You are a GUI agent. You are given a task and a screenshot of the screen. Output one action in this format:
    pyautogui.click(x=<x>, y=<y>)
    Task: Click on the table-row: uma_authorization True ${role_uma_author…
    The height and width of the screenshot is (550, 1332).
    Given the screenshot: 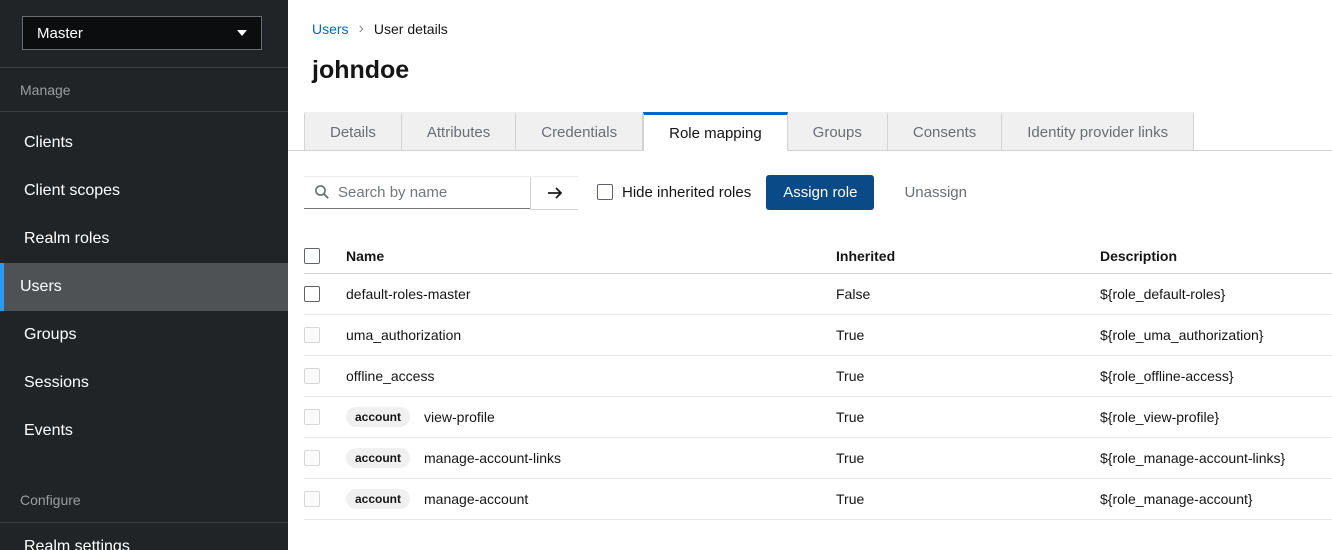 What is the action you would take?
    pyautogui.click(x=818, y=335)
    